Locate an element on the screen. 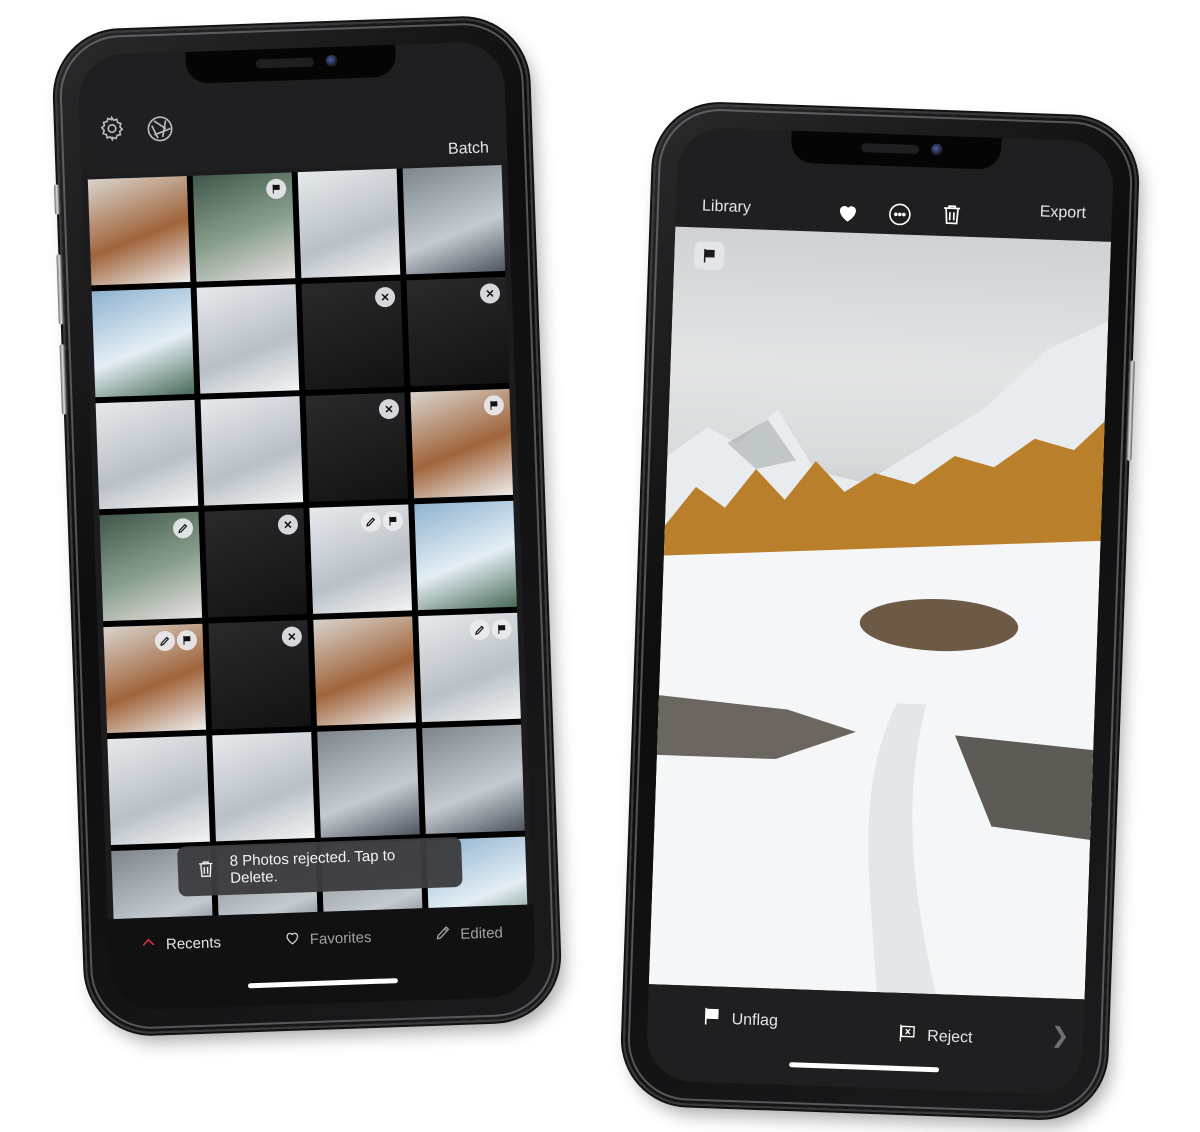  gear-icon is located at coordinates (112, 128).